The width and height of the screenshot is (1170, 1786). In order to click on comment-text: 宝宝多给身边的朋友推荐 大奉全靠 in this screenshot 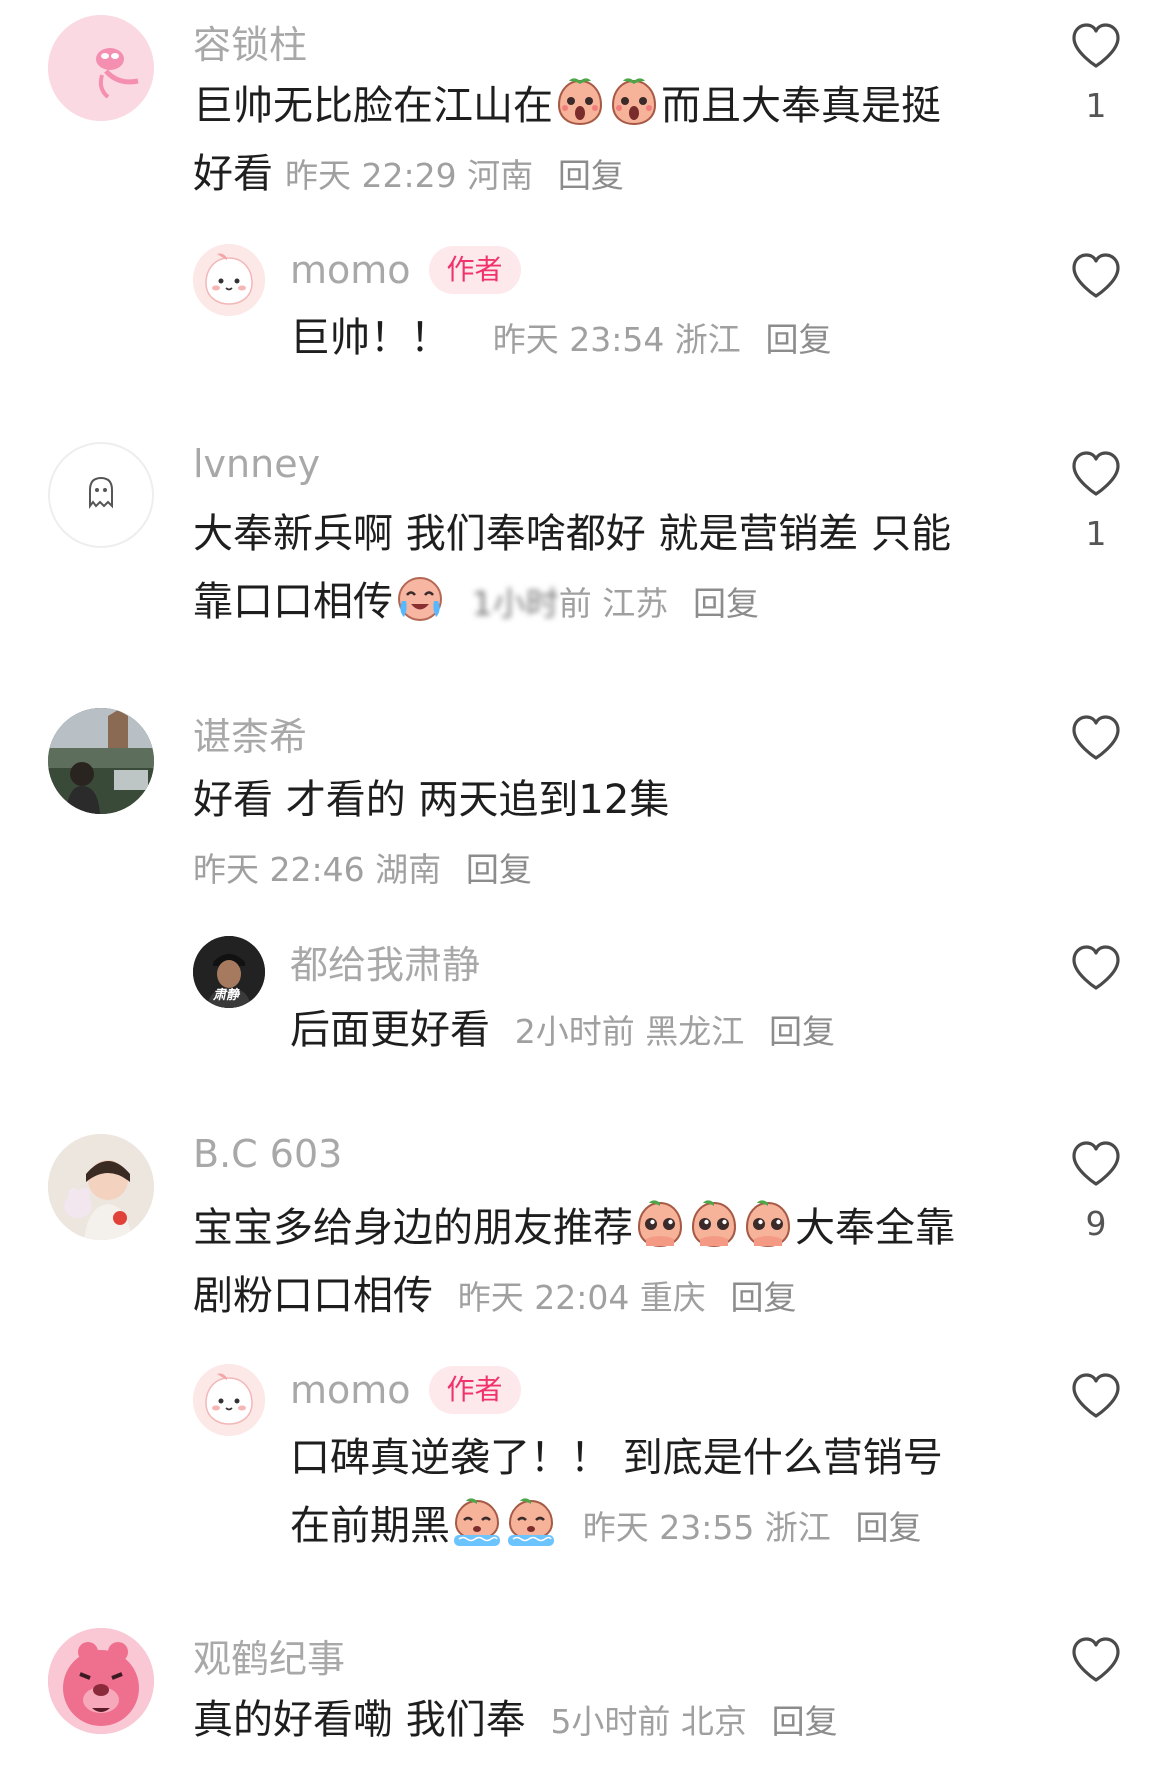, I will do `click(574, 1228)`.